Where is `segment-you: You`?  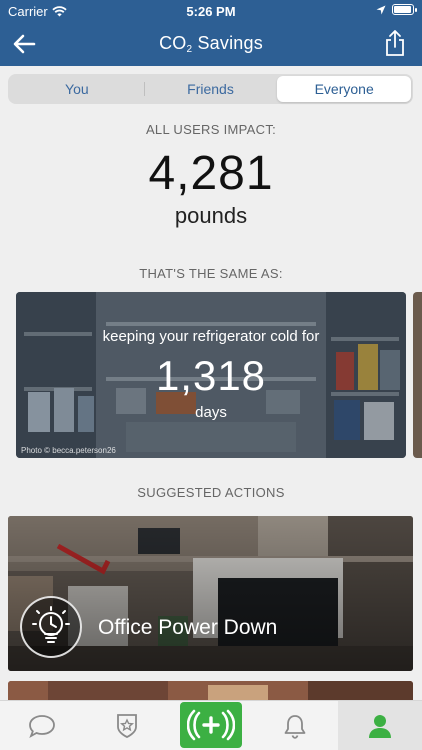 segment-you: You is located at coordinates (77, 89).